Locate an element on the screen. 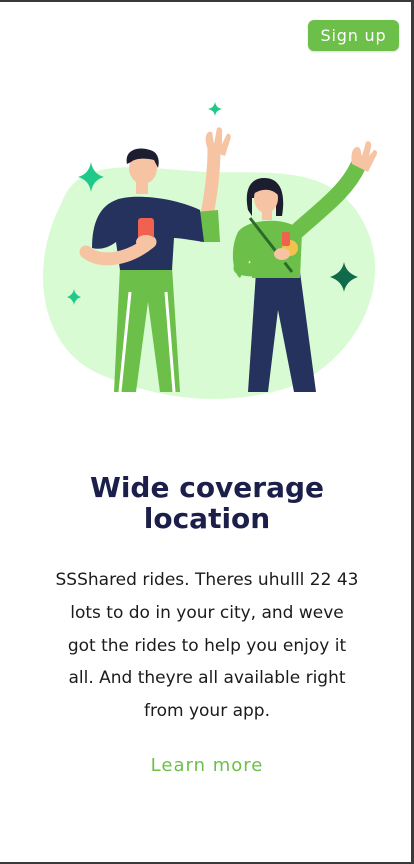 The height and width of the screenshot is (864, 414). sign-up-button: Sign up is located at coordinates (353, 35).